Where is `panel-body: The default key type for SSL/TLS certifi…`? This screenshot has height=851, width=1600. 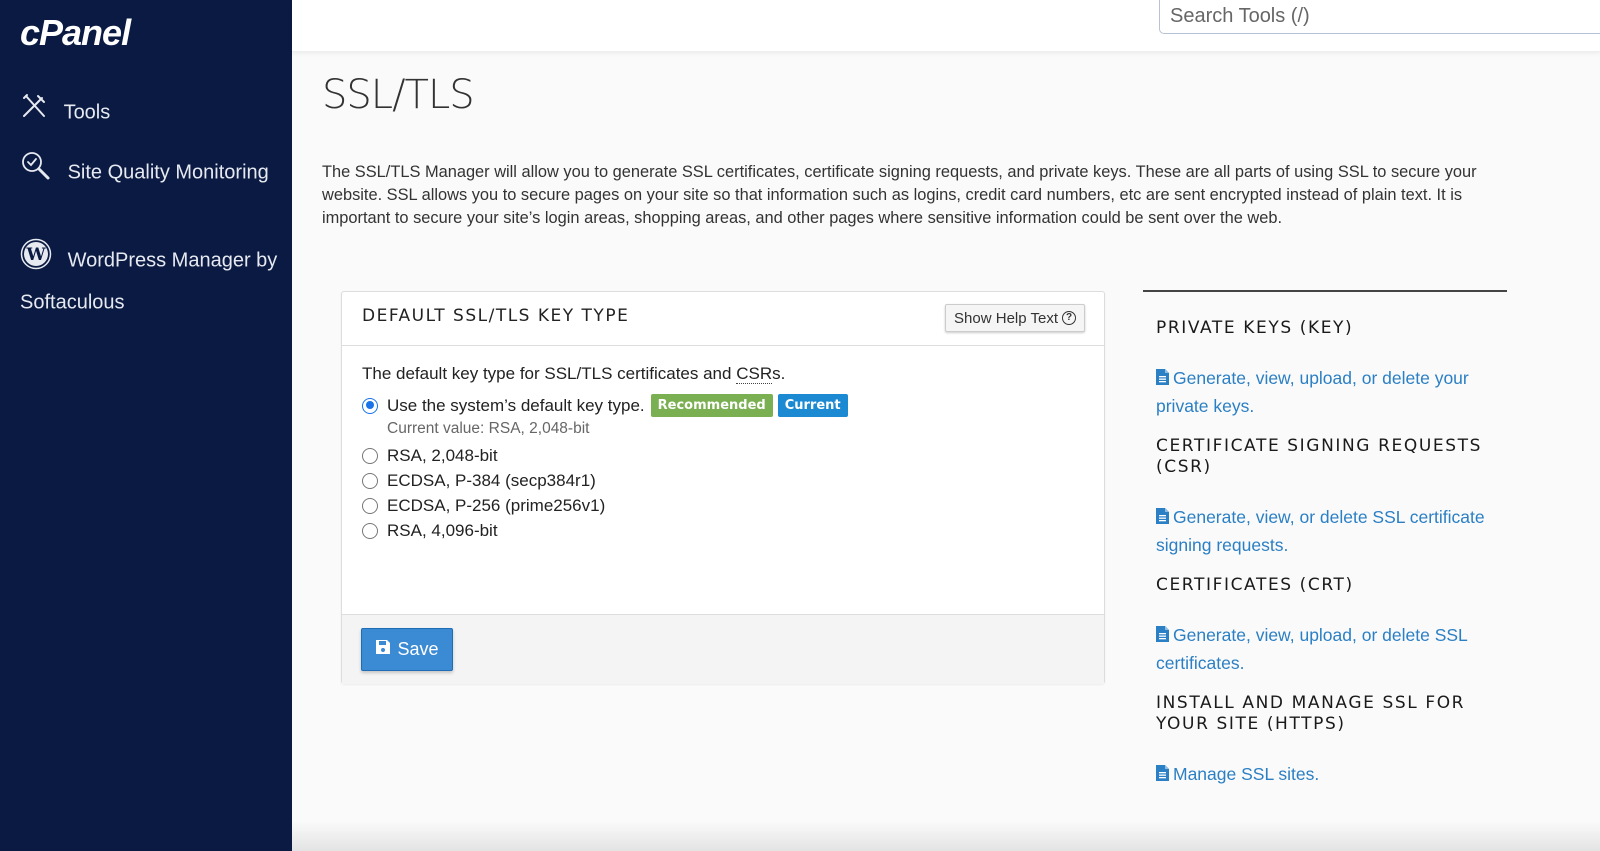 panel-body: The default key type for SSL/TLS certifi… is located at coordinates (723, 480).